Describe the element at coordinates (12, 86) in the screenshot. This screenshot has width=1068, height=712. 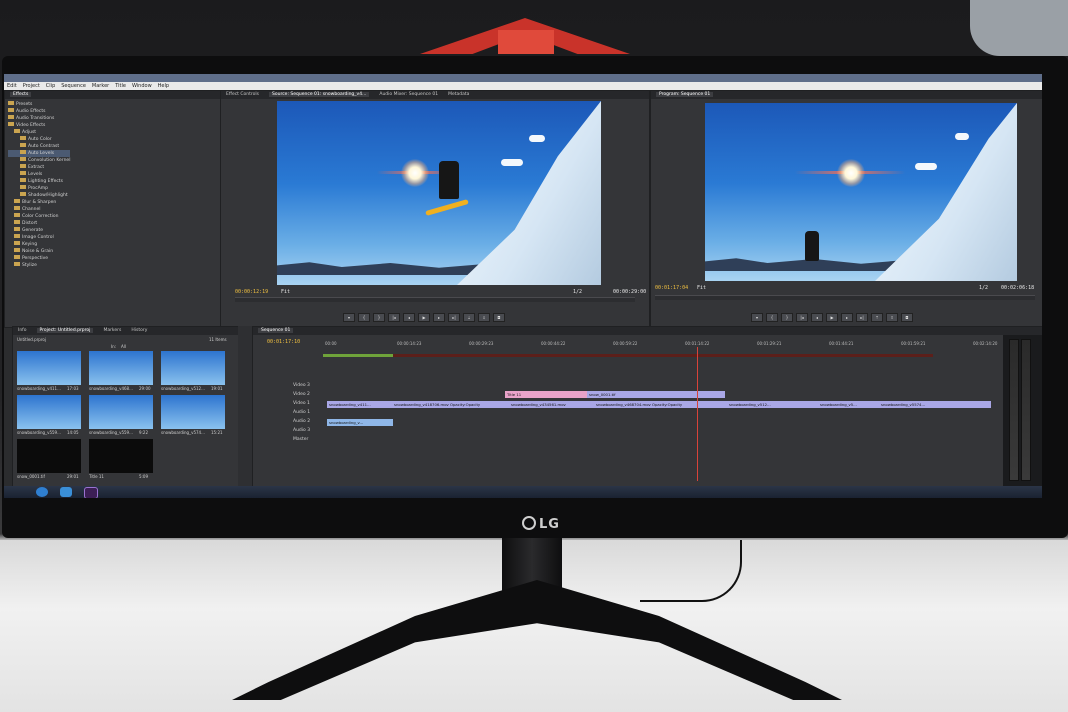
I see `menu-item: Edit` at that location.